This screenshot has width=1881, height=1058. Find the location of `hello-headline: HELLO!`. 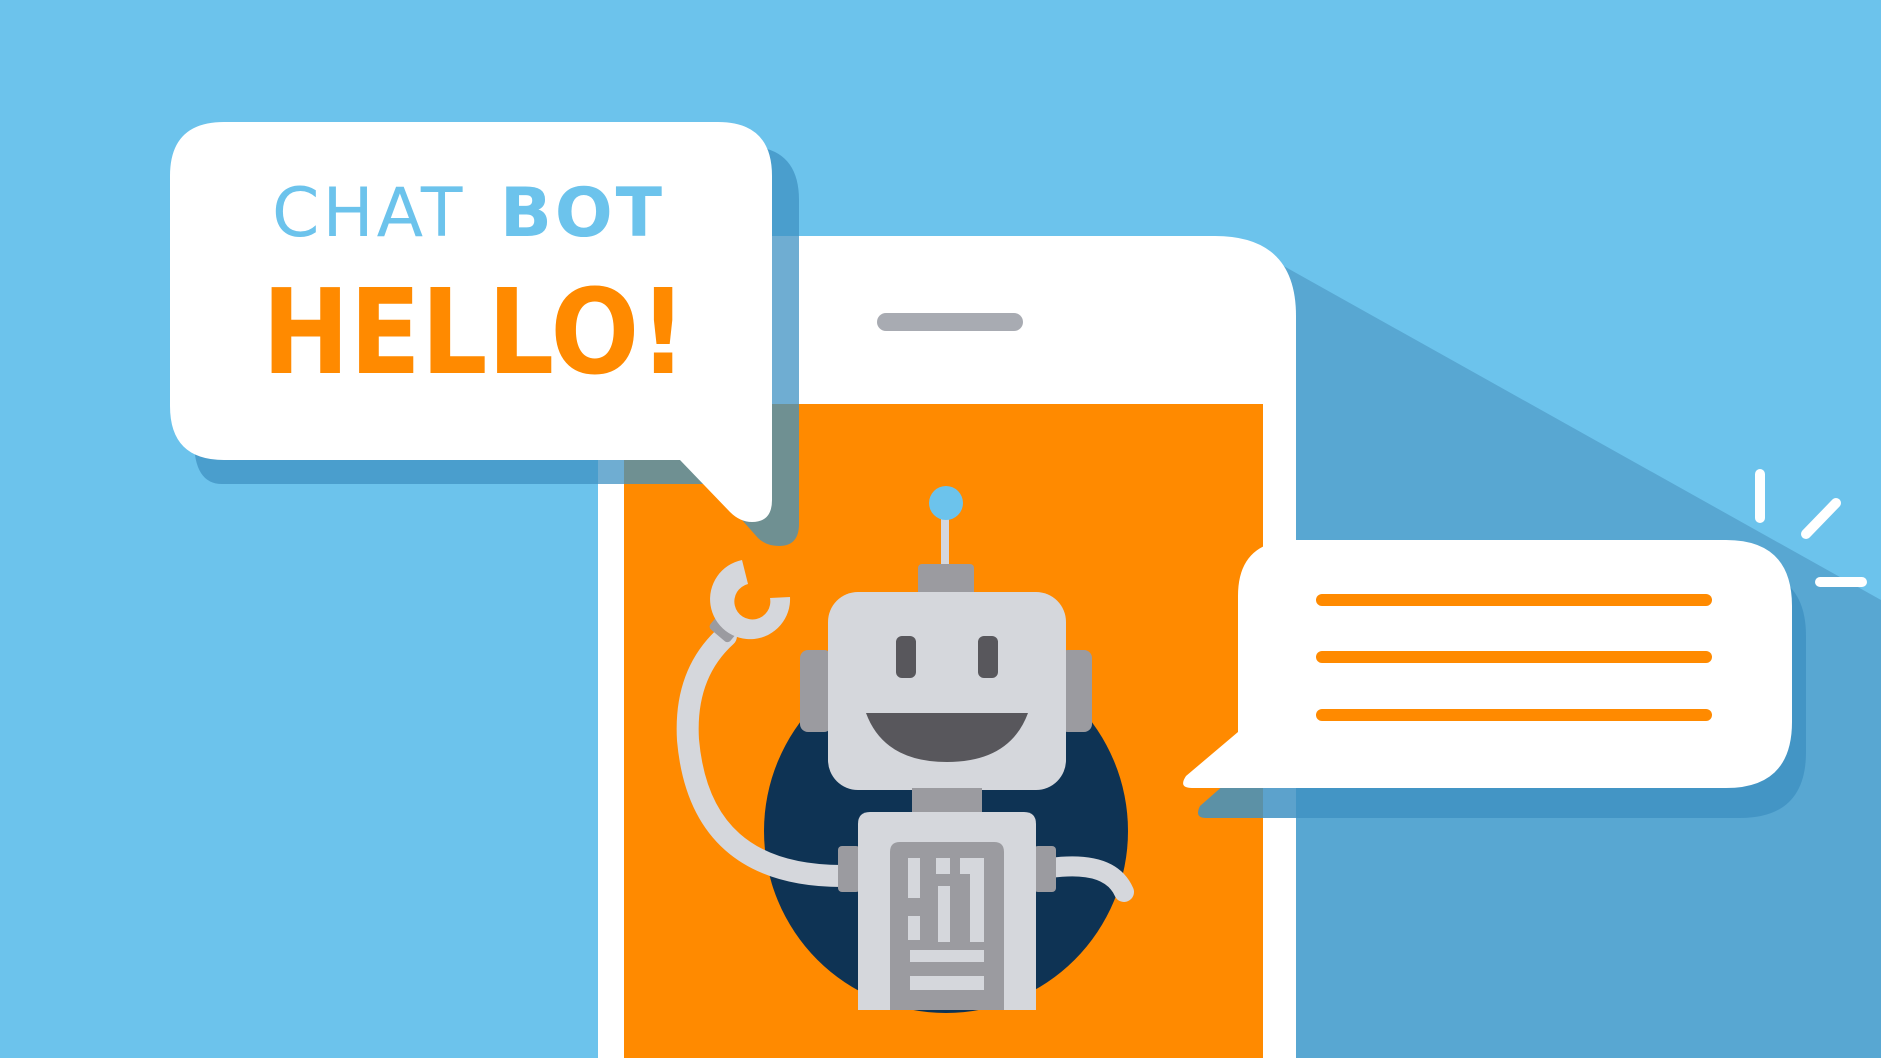

hello-headline: HELLO! is located at coordinates (474, 332).